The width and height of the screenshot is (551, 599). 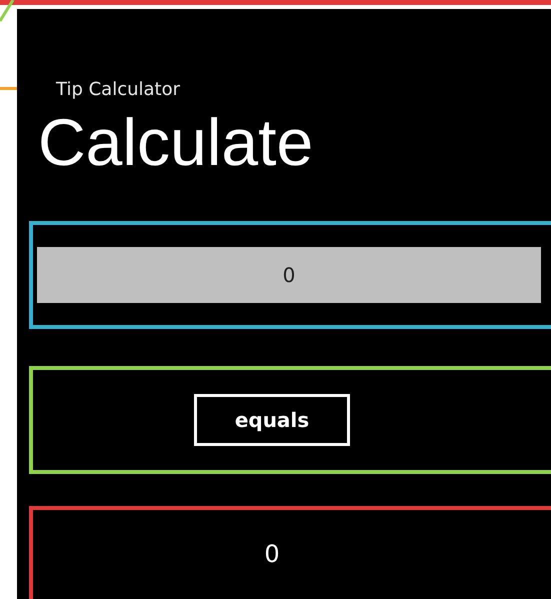 I want to click on app-title: Tip Calculator, so click(x=118, y=89).